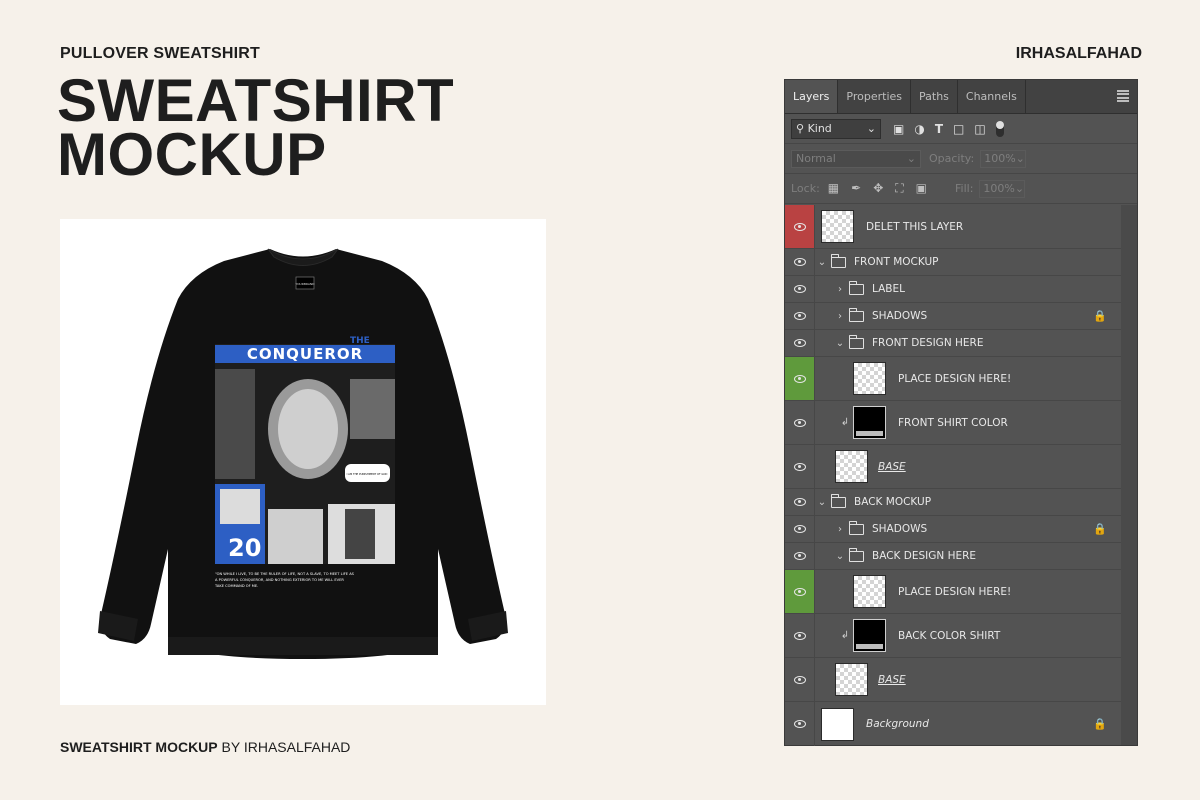  I want to click on print-logo-text: CONQUEROR, so click(305, 354).